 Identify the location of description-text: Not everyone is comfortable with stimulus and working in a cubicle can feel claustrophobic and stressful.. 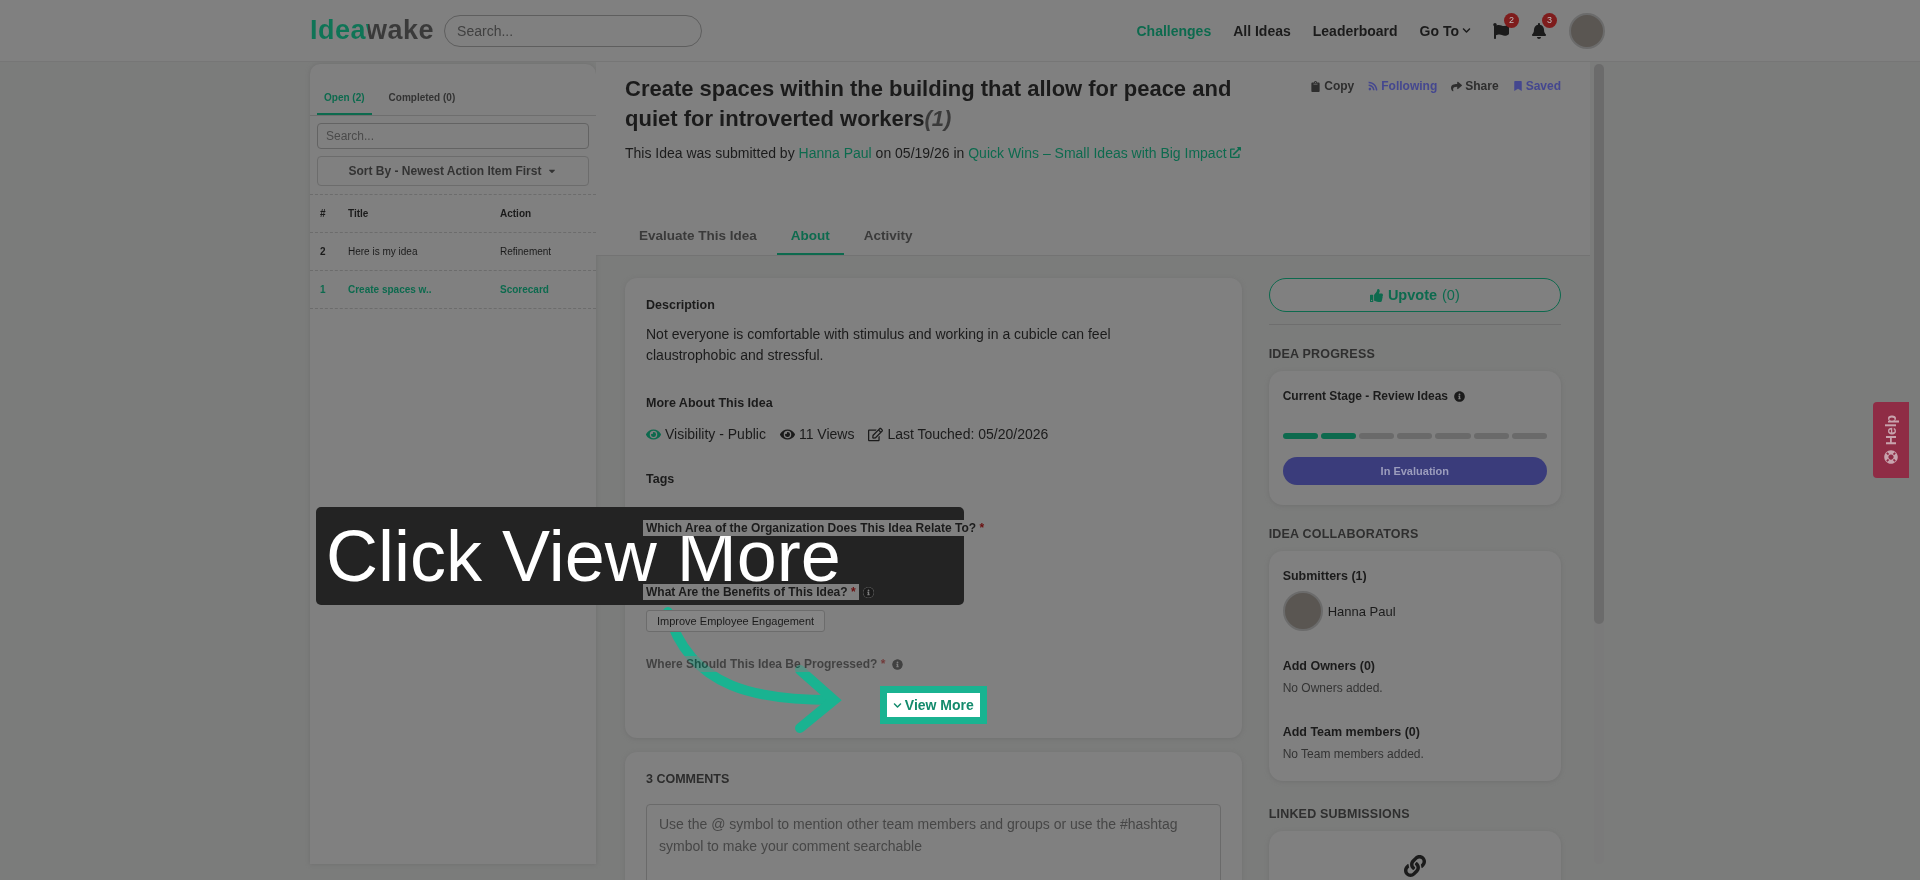
(879, 345).